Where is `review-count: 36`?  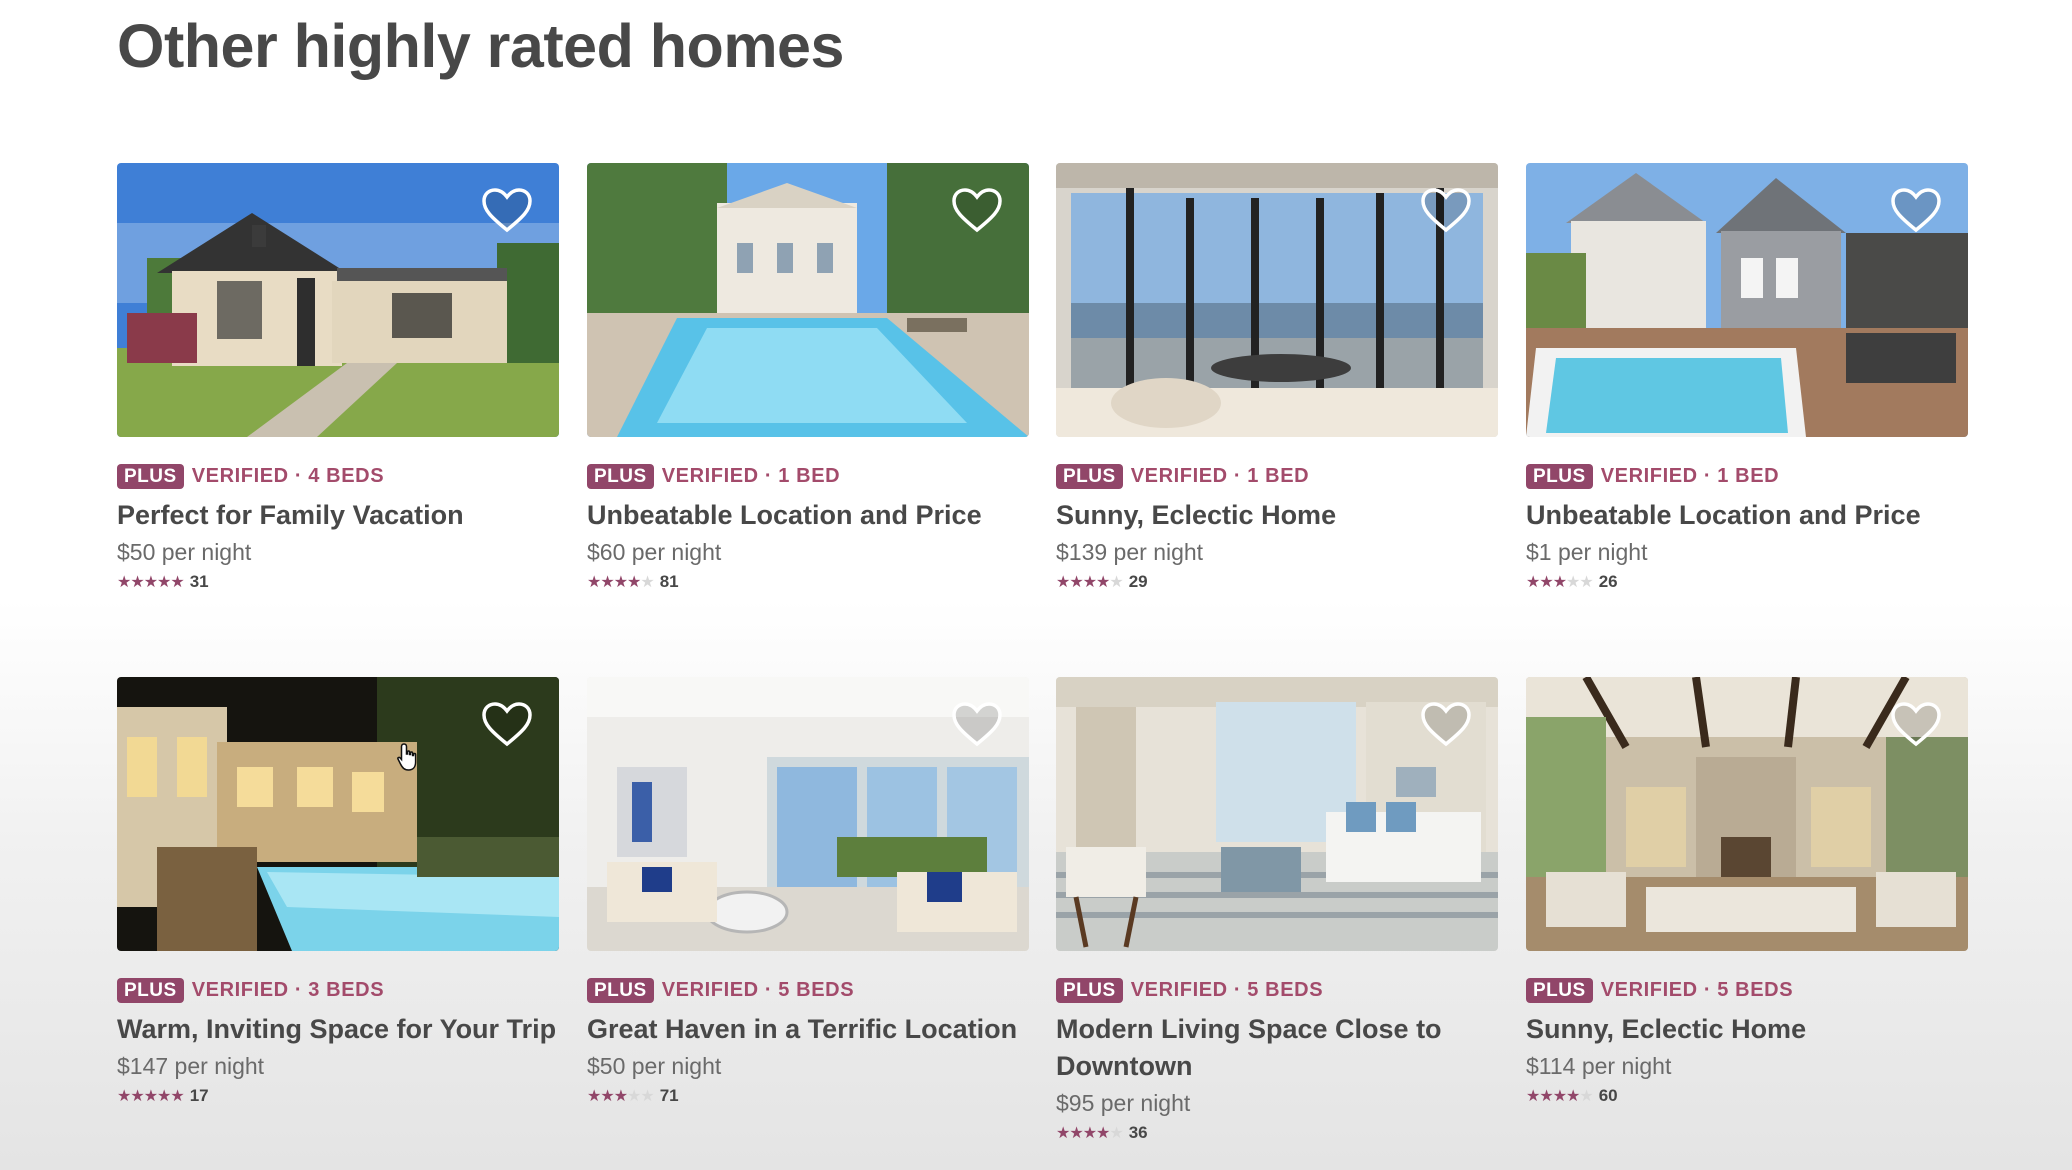 review-count: 36 is located at coordinates (1138, 1132).